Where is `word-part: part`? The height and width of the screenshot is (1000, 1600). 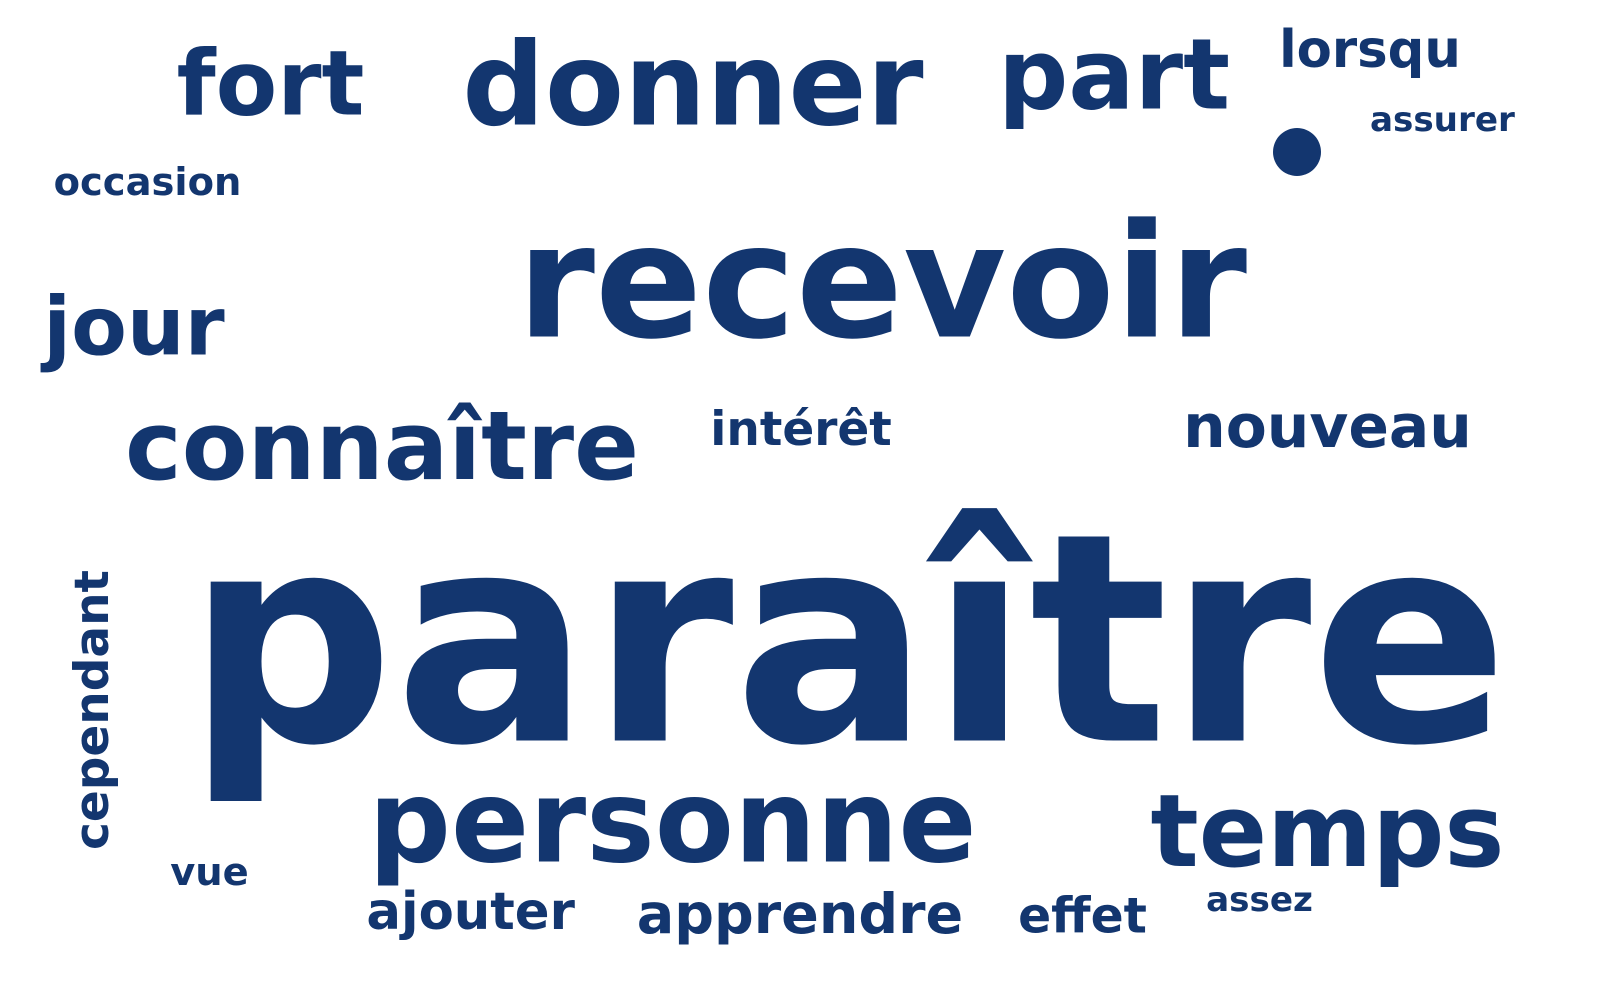 word-part: part is located at coordinates (1114, 76).